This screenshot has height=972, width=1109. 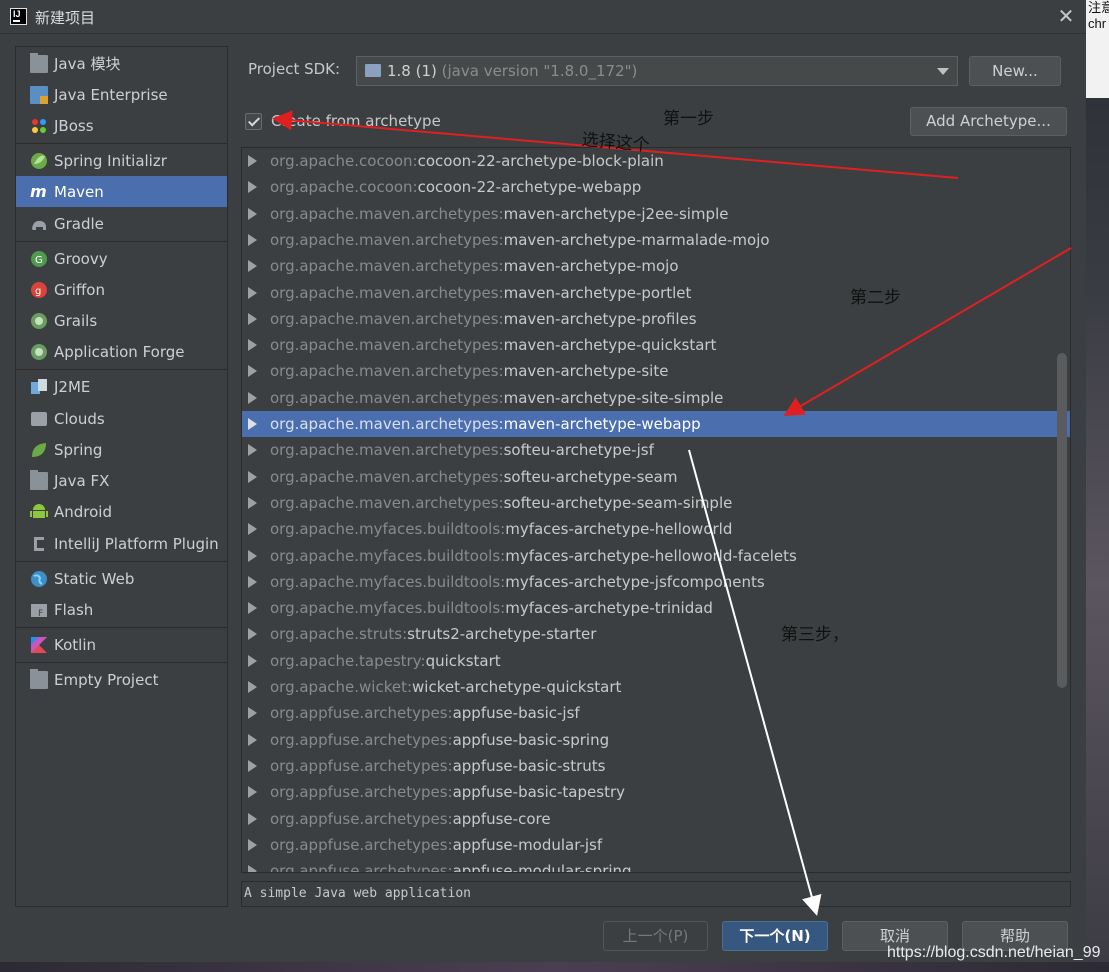 I want to click on step3-annotation: 第三步，, so click(x=815, y=635).